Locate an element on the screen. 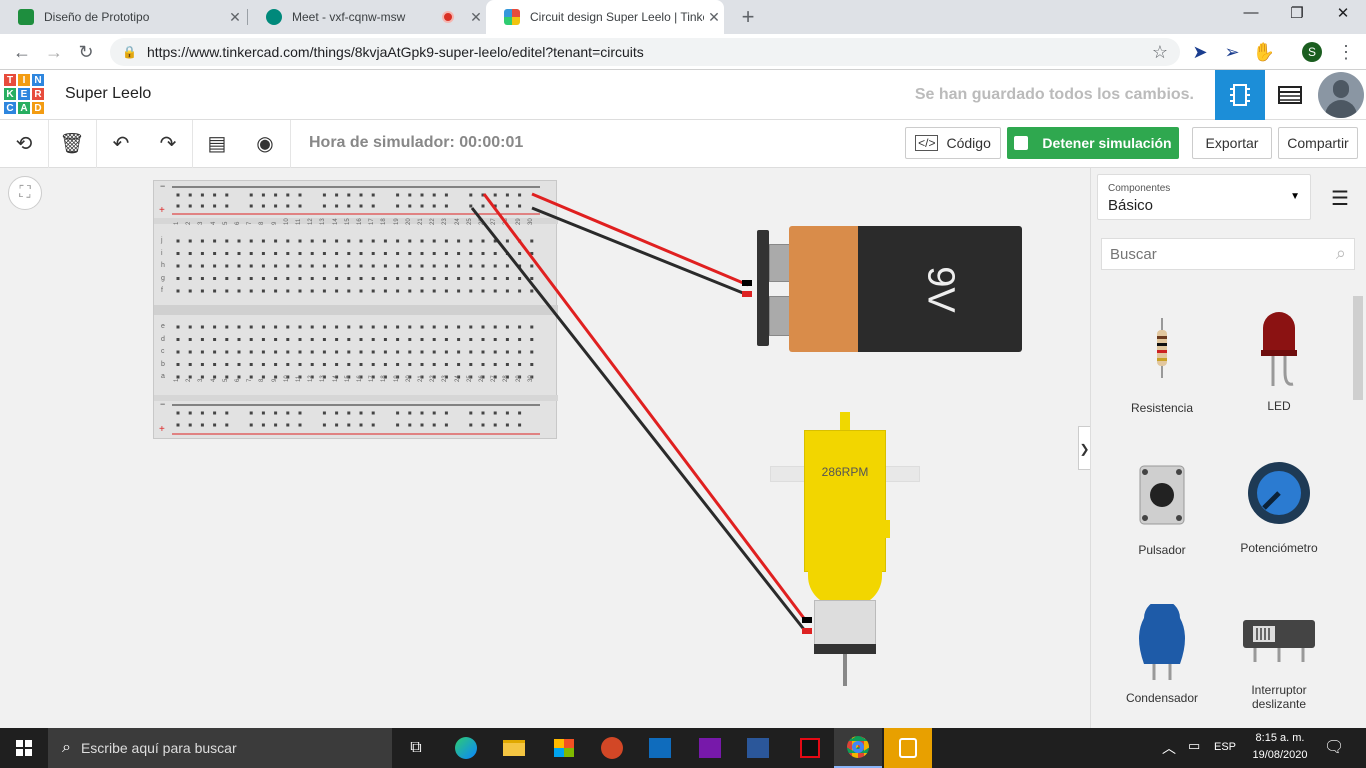 Image resolution: width=1366 pixels, height=768 pixels. column-label: 9 is located at coordinates (274, 380).